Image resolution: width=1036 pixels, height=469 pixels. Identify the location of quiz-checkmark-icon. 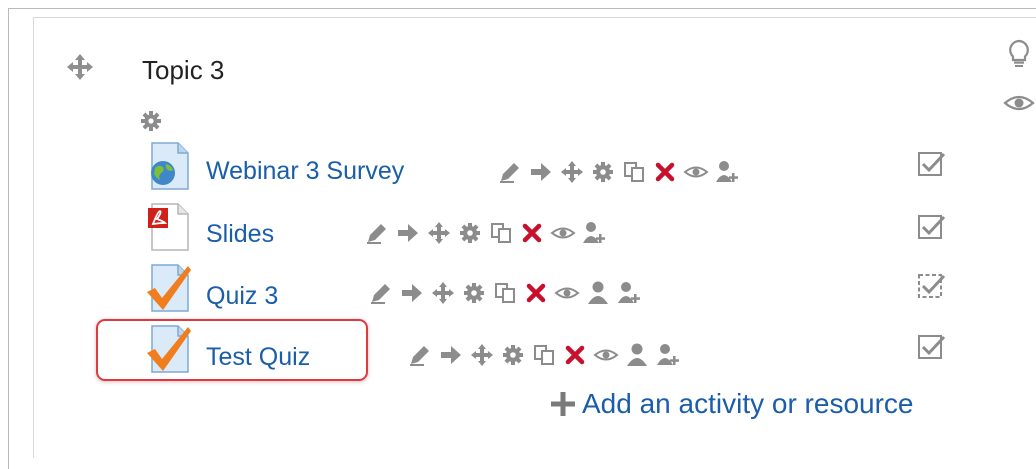
(169, 288).